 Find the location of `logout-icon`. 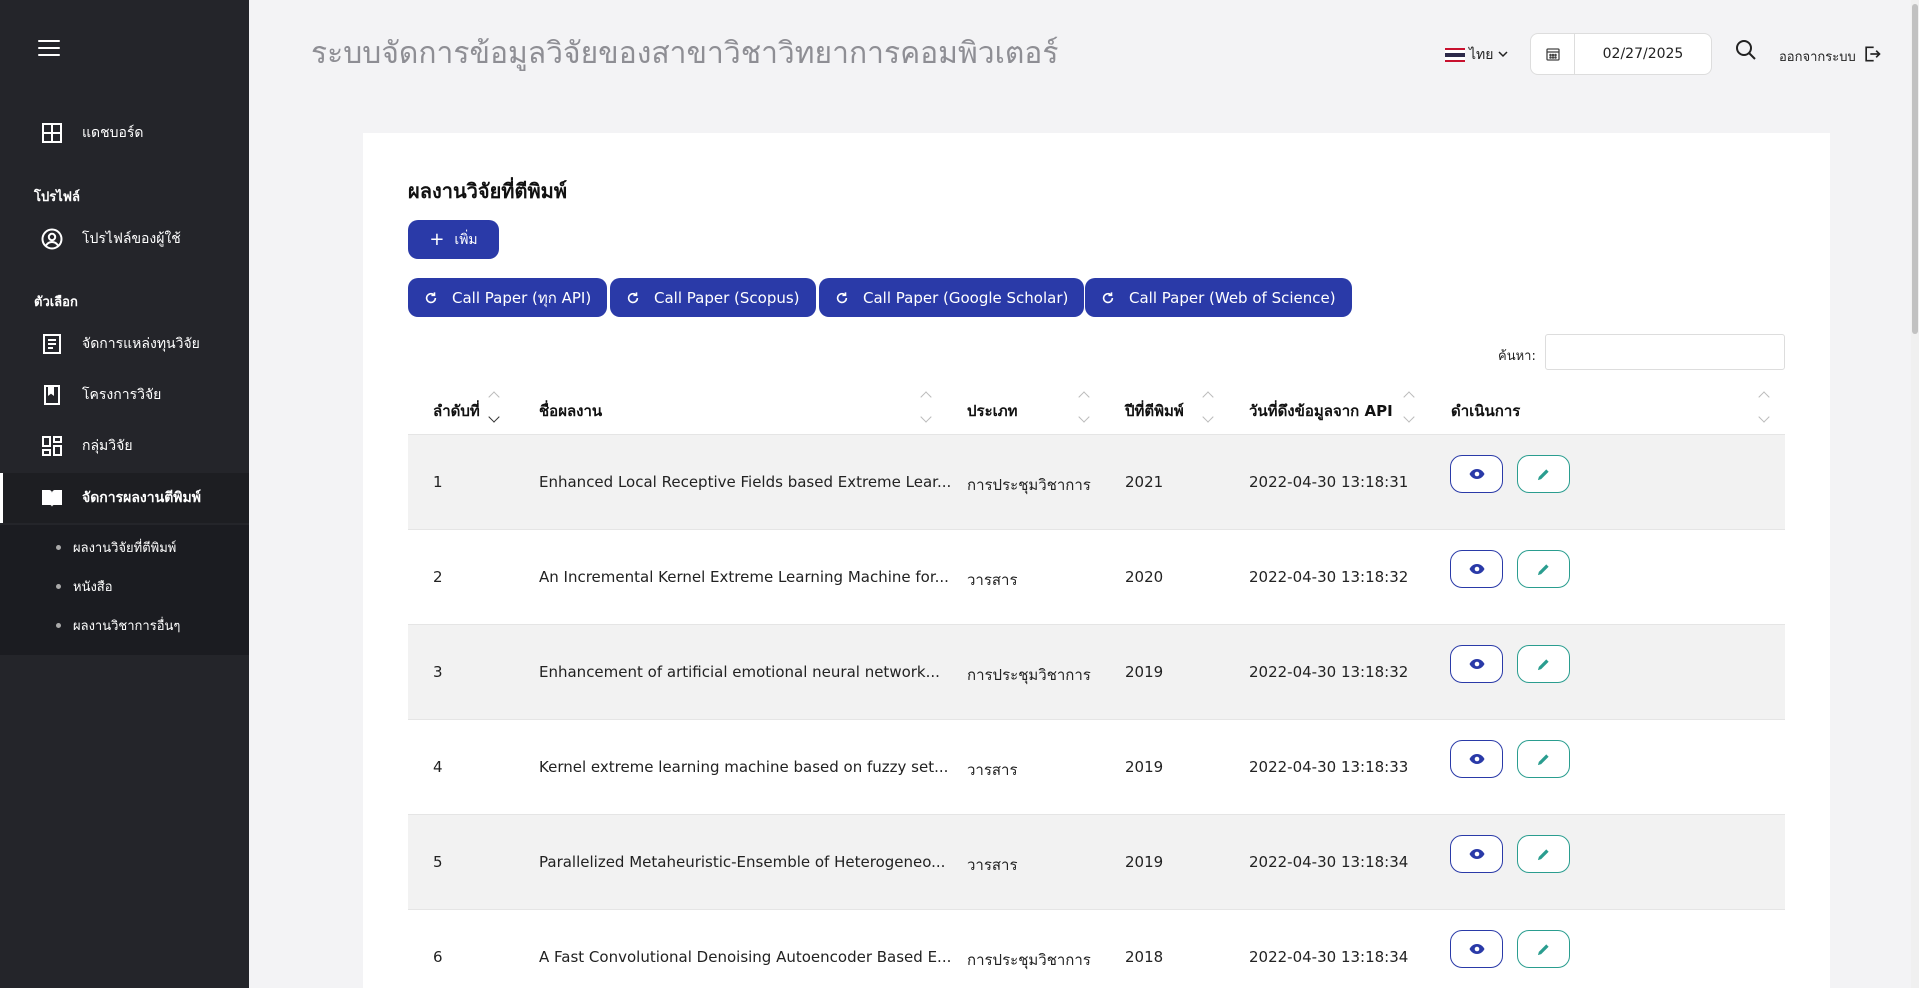

logout-icon is located at coordinates (1869, 56).